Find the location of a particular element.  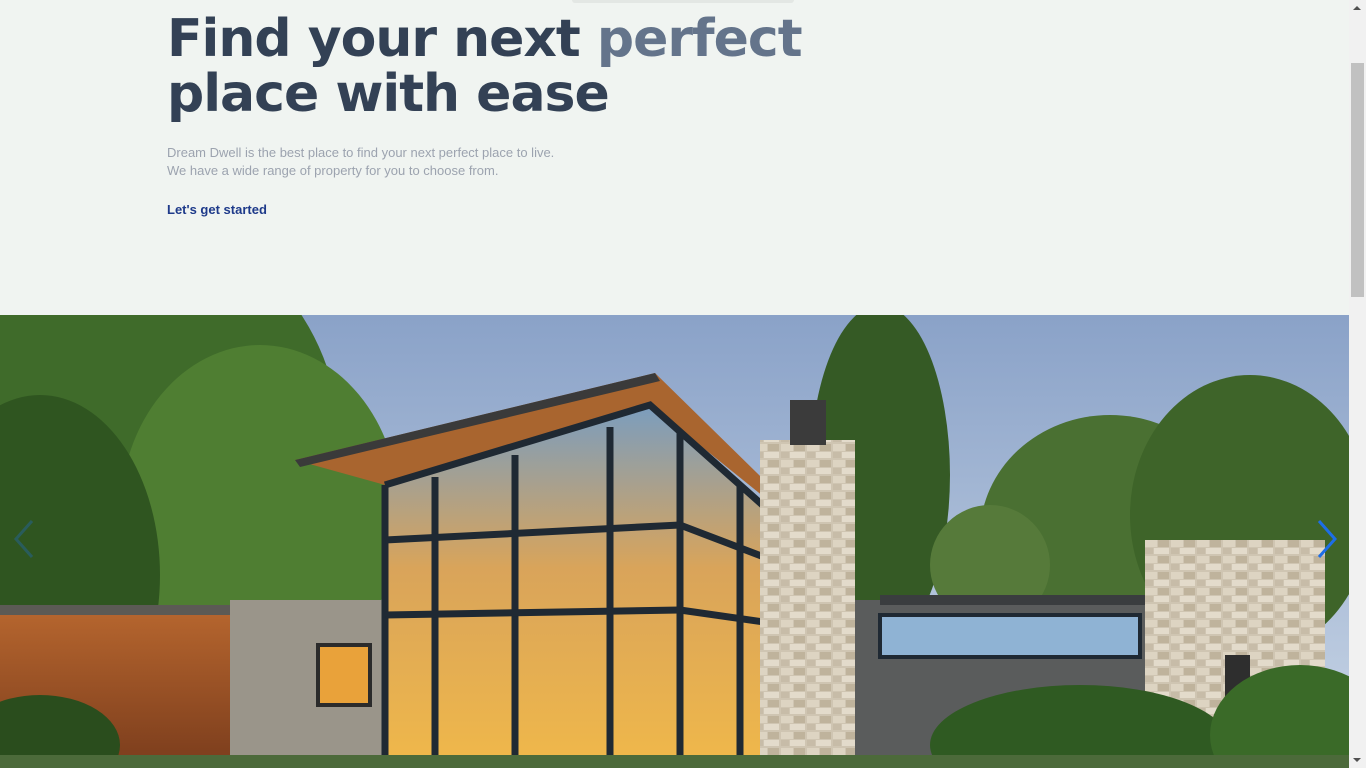

top-nav-tab is located at coordinates (683, 1).